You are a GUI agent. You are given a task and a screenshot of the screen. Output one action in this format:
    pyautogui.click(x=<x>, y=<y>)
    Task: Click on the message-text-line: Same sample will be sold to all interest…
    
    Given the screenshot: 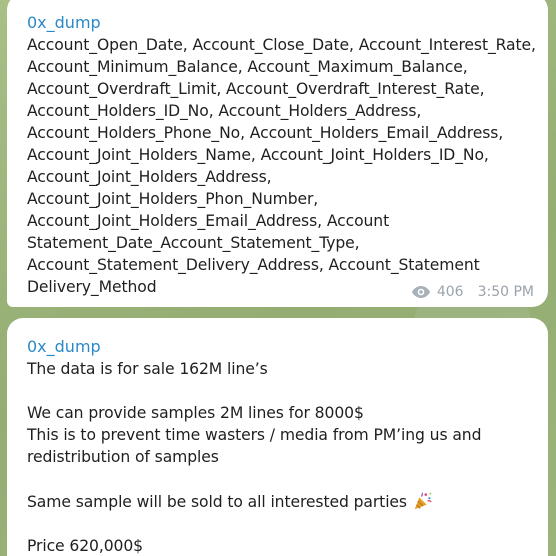 What is the action you would take?
    pyautogui.click(x=281, y=501)
    